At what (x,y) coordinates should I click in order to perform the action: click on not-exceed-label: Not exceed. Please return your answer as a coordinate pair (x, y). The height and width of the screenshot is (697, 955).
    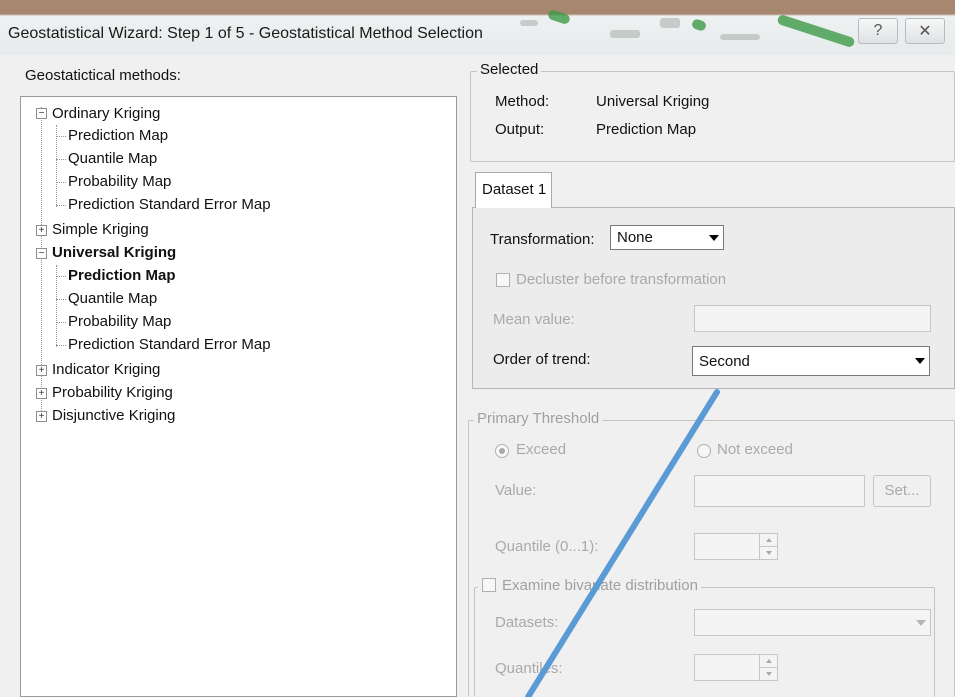
    Looking at the image, I should click on (755, 449).